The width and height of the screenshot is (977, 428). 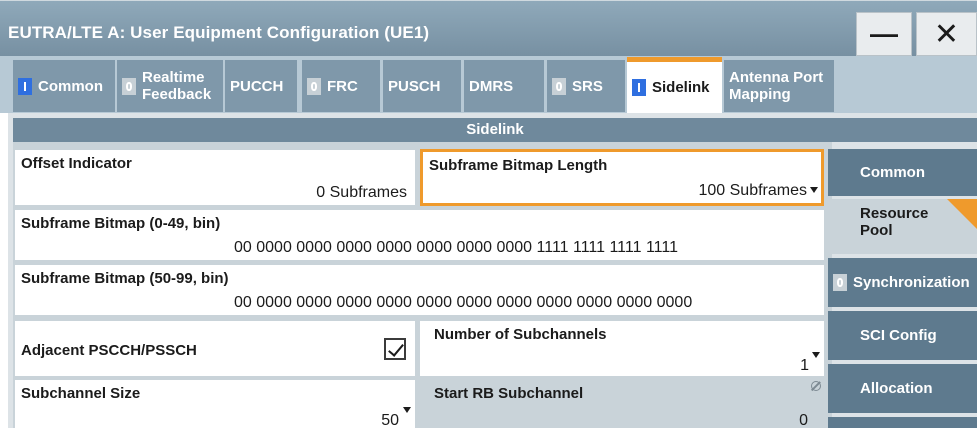 I want to click on side-menu-label-two-line: Resource Pool, so click(x=894, y=222).